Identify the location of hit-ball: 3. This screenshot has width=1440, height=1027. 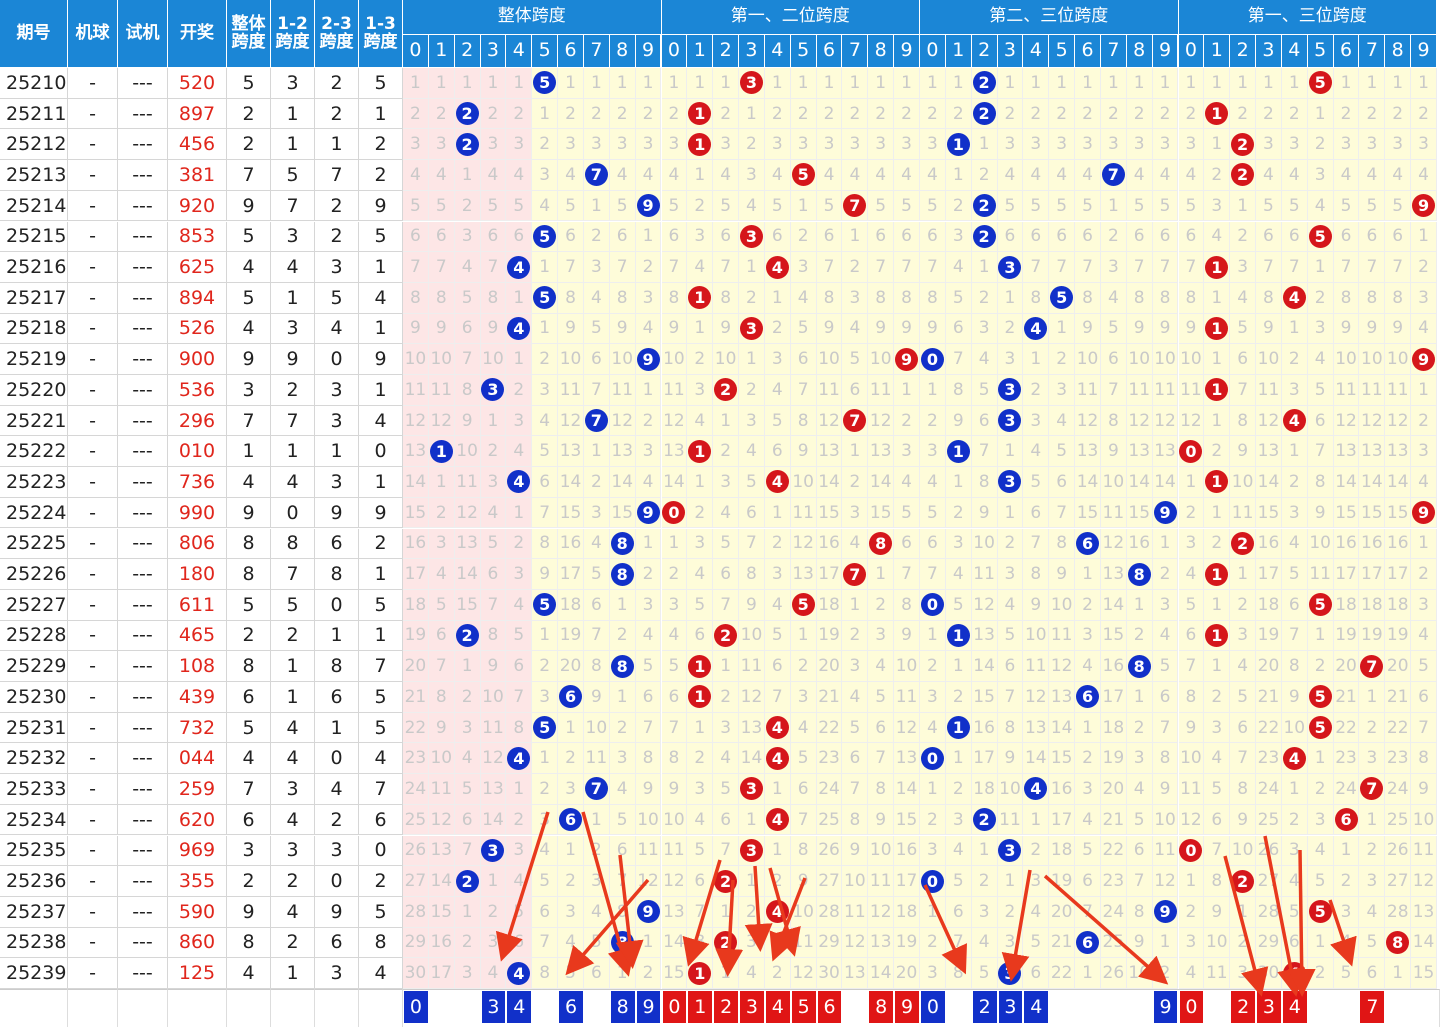
(751, 850).